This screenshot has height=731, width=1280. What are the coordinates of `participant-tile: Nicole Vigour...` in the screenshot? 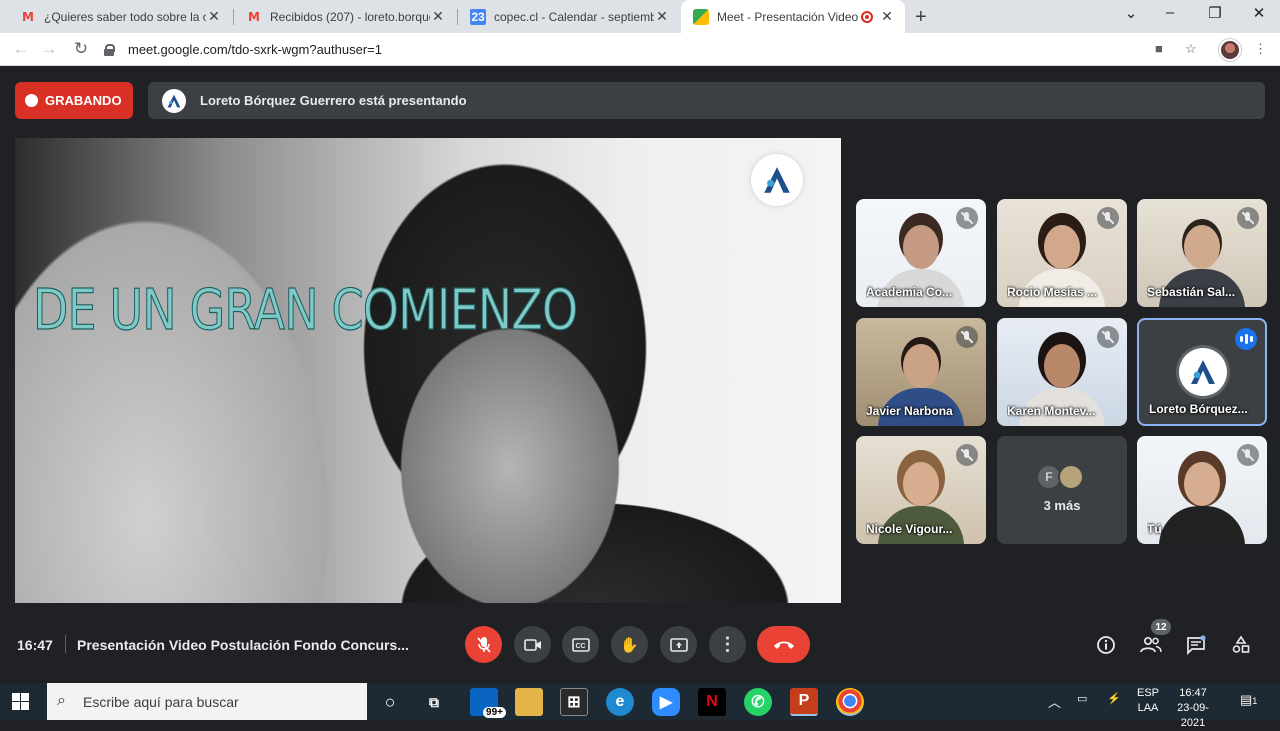 It's located at (921, 490).